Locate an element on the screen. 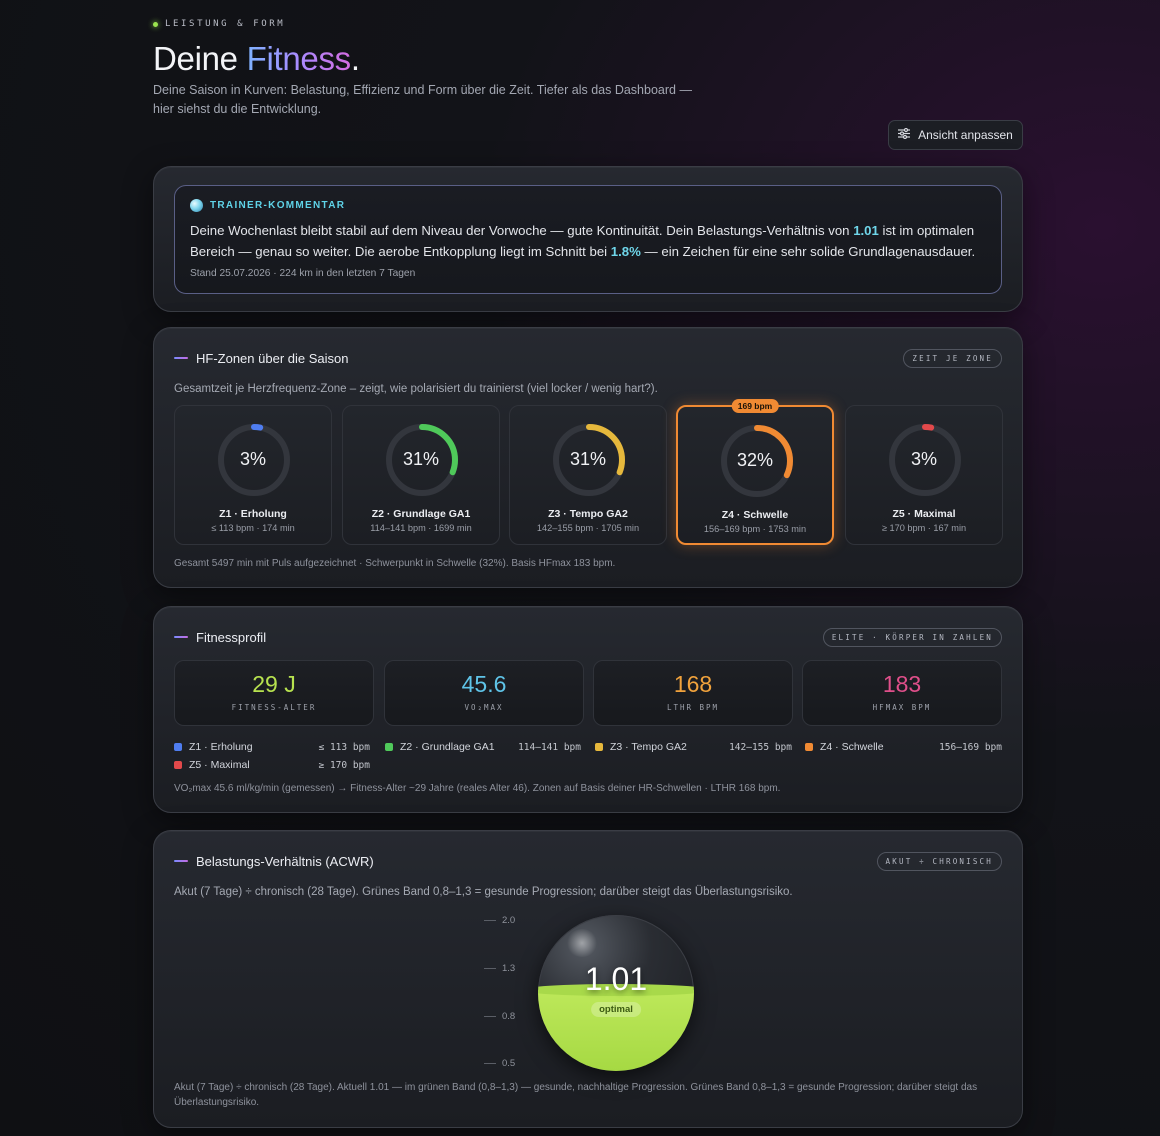 This screenshot has height=1136, width=1160. title-main: Deine is located at coordinates (200, 58).